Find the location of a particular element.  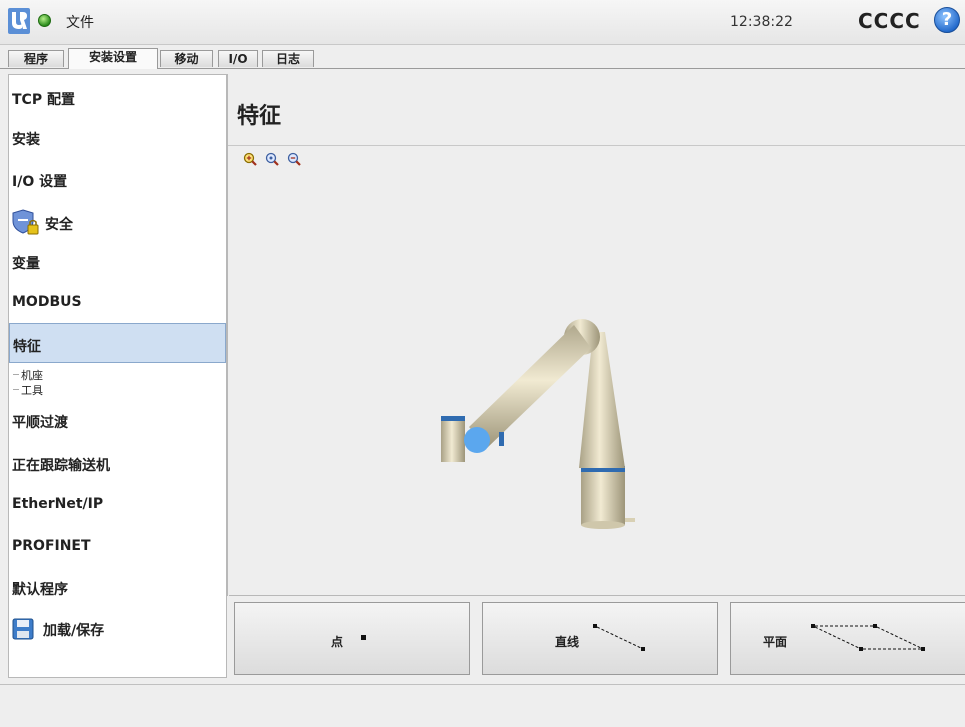

sidebar-item-smooth-transition: 平顺过渡 is located at coordinates (119, 422).